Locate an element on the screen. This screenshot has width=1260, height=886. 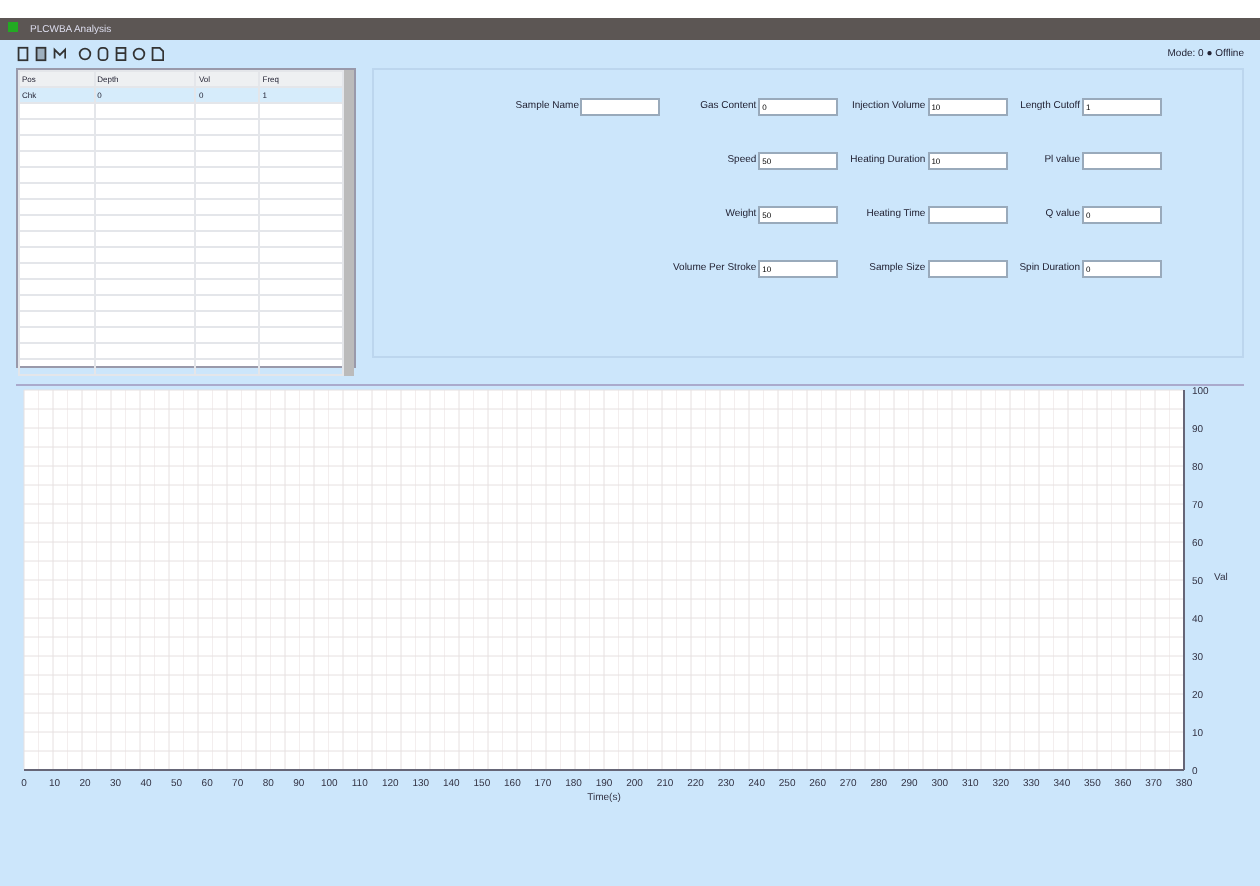
grid-icon is located at coordinates (121, 54).